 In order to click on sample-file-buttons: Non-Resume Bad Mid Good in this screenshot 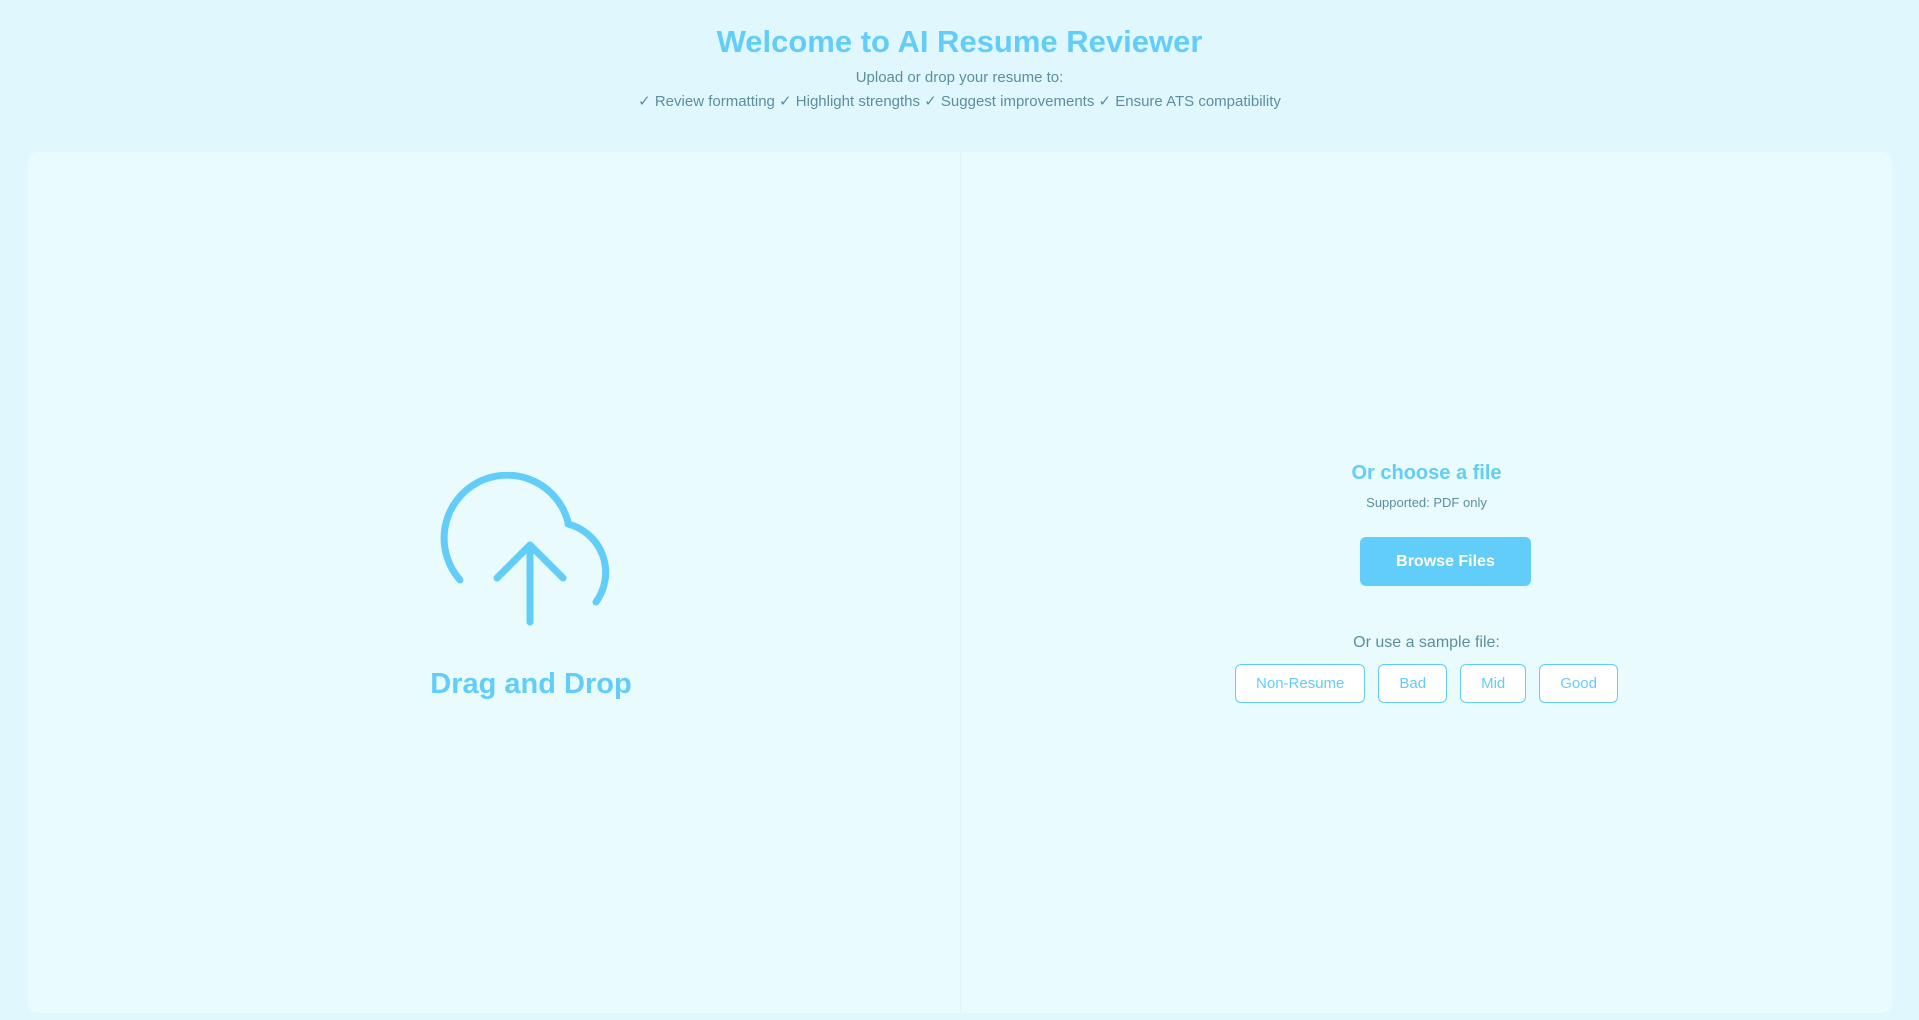, I will do `click(1426, 684)`.